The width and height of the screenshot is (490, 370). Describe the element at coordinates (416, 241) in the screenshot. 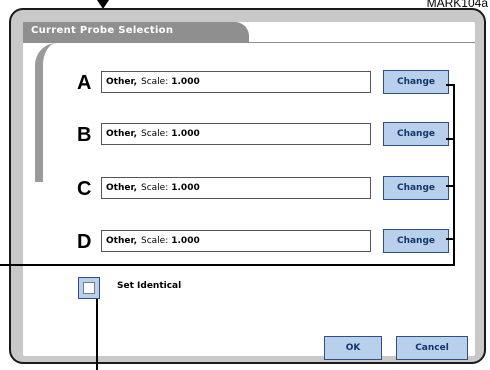

I see `change-button-d: Change` at that location.